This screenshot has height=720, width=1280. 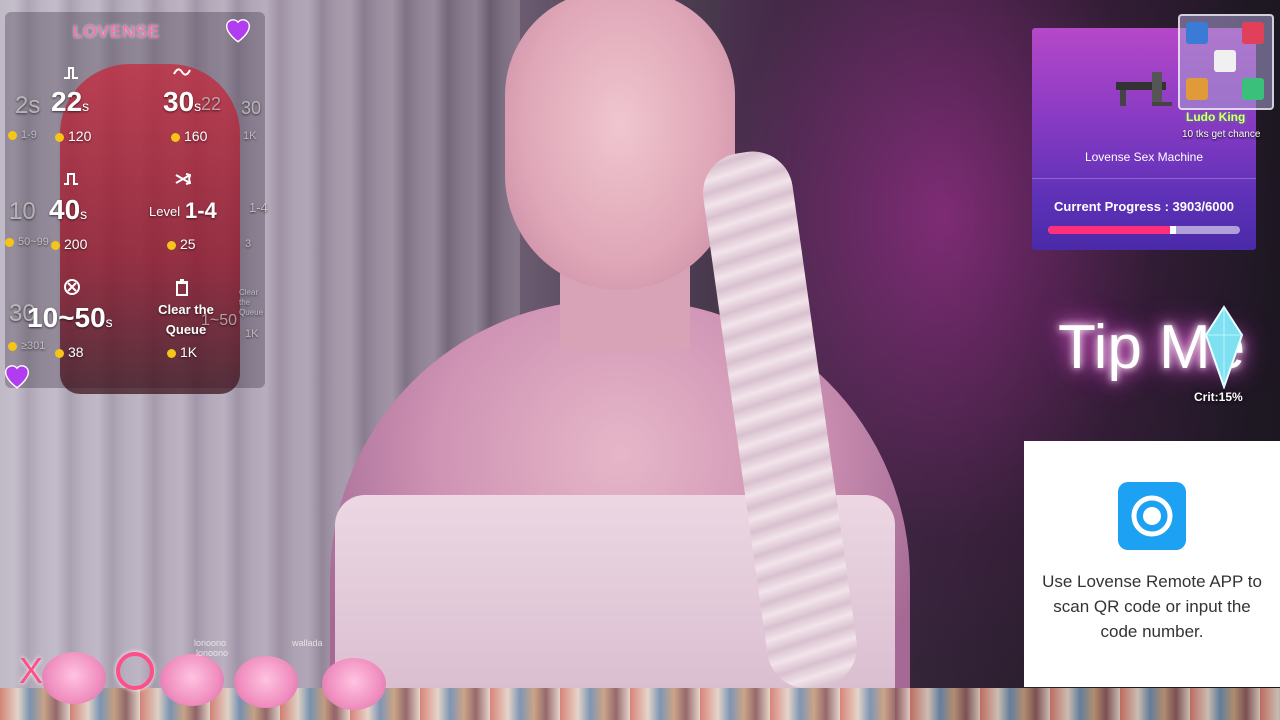 I want to click on row1-right-duration: 30s, so click(x=182, y=101).